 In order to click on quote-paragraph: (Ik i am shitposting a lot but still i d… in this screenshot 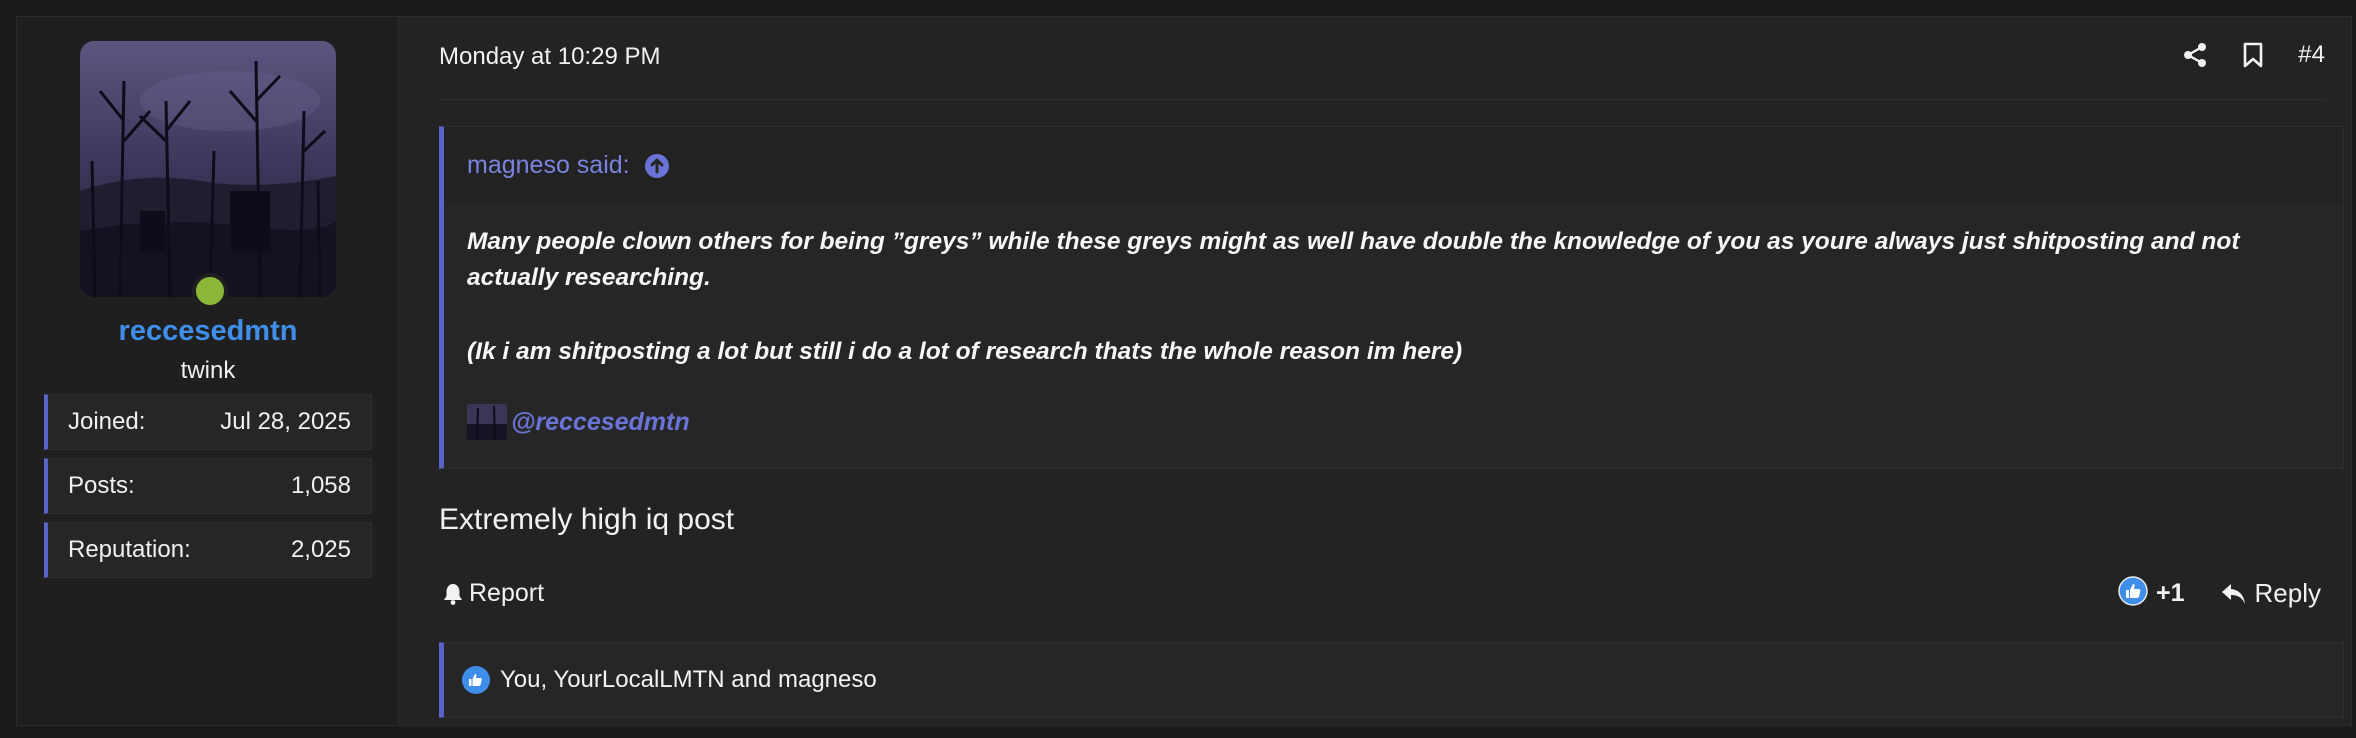, I will do `click(965, 351)`.